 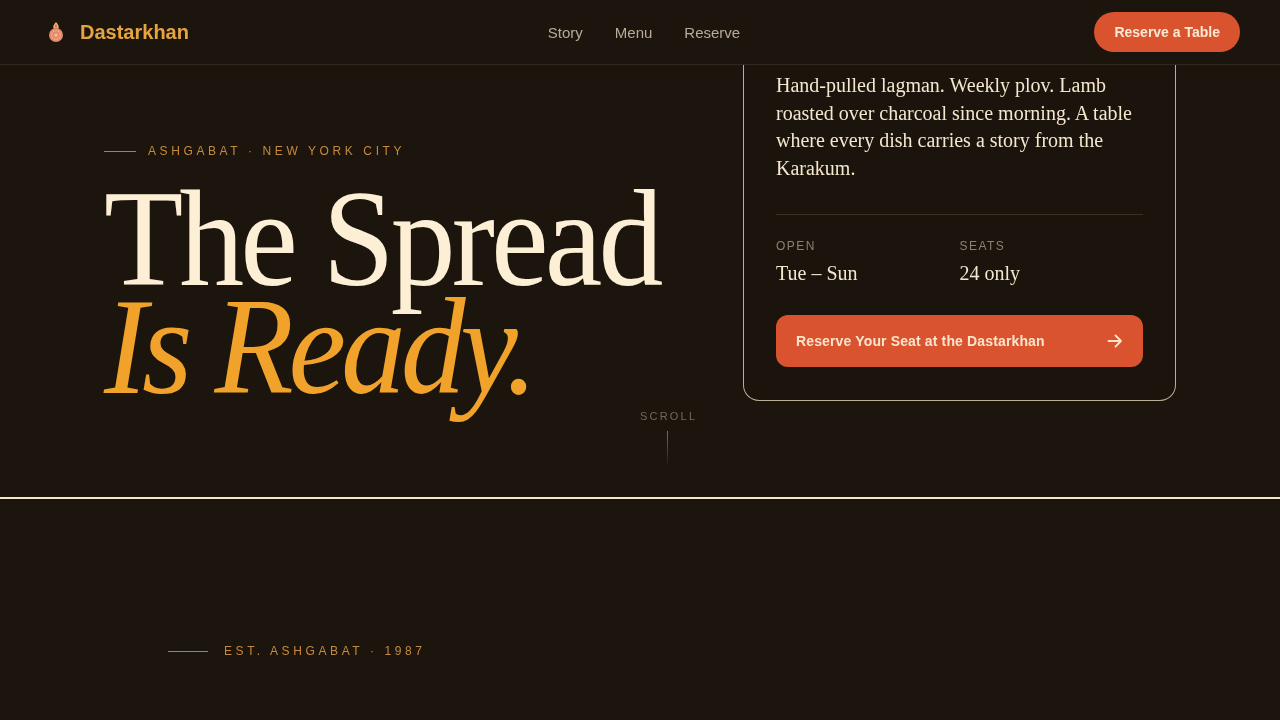 I want to click on brand-name: Dastarkhan, so click(x=134, y=32).